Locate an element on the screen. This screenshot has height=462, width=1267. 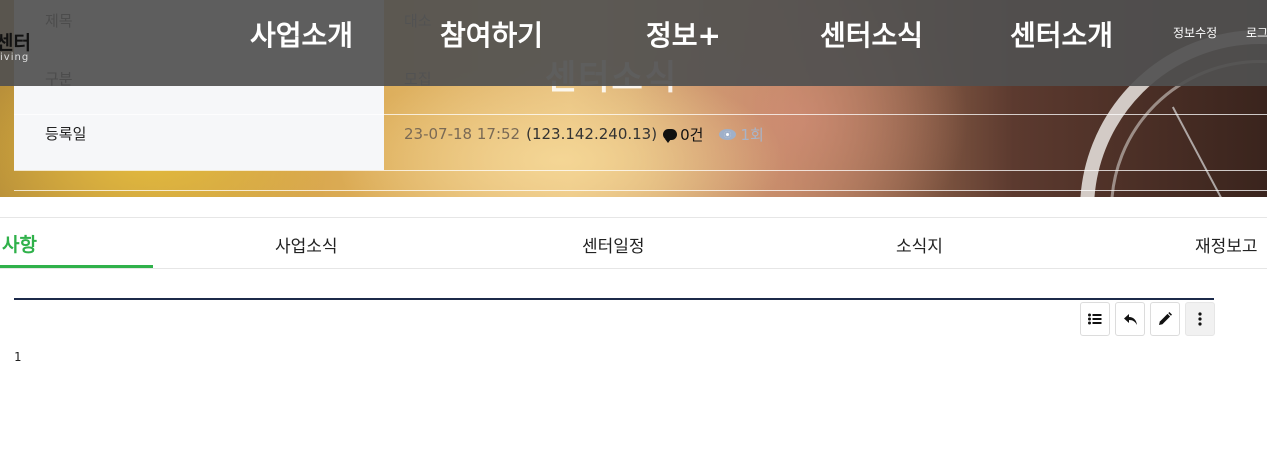
menu-item-info: 정보+ is located at coordinates (683, 34).